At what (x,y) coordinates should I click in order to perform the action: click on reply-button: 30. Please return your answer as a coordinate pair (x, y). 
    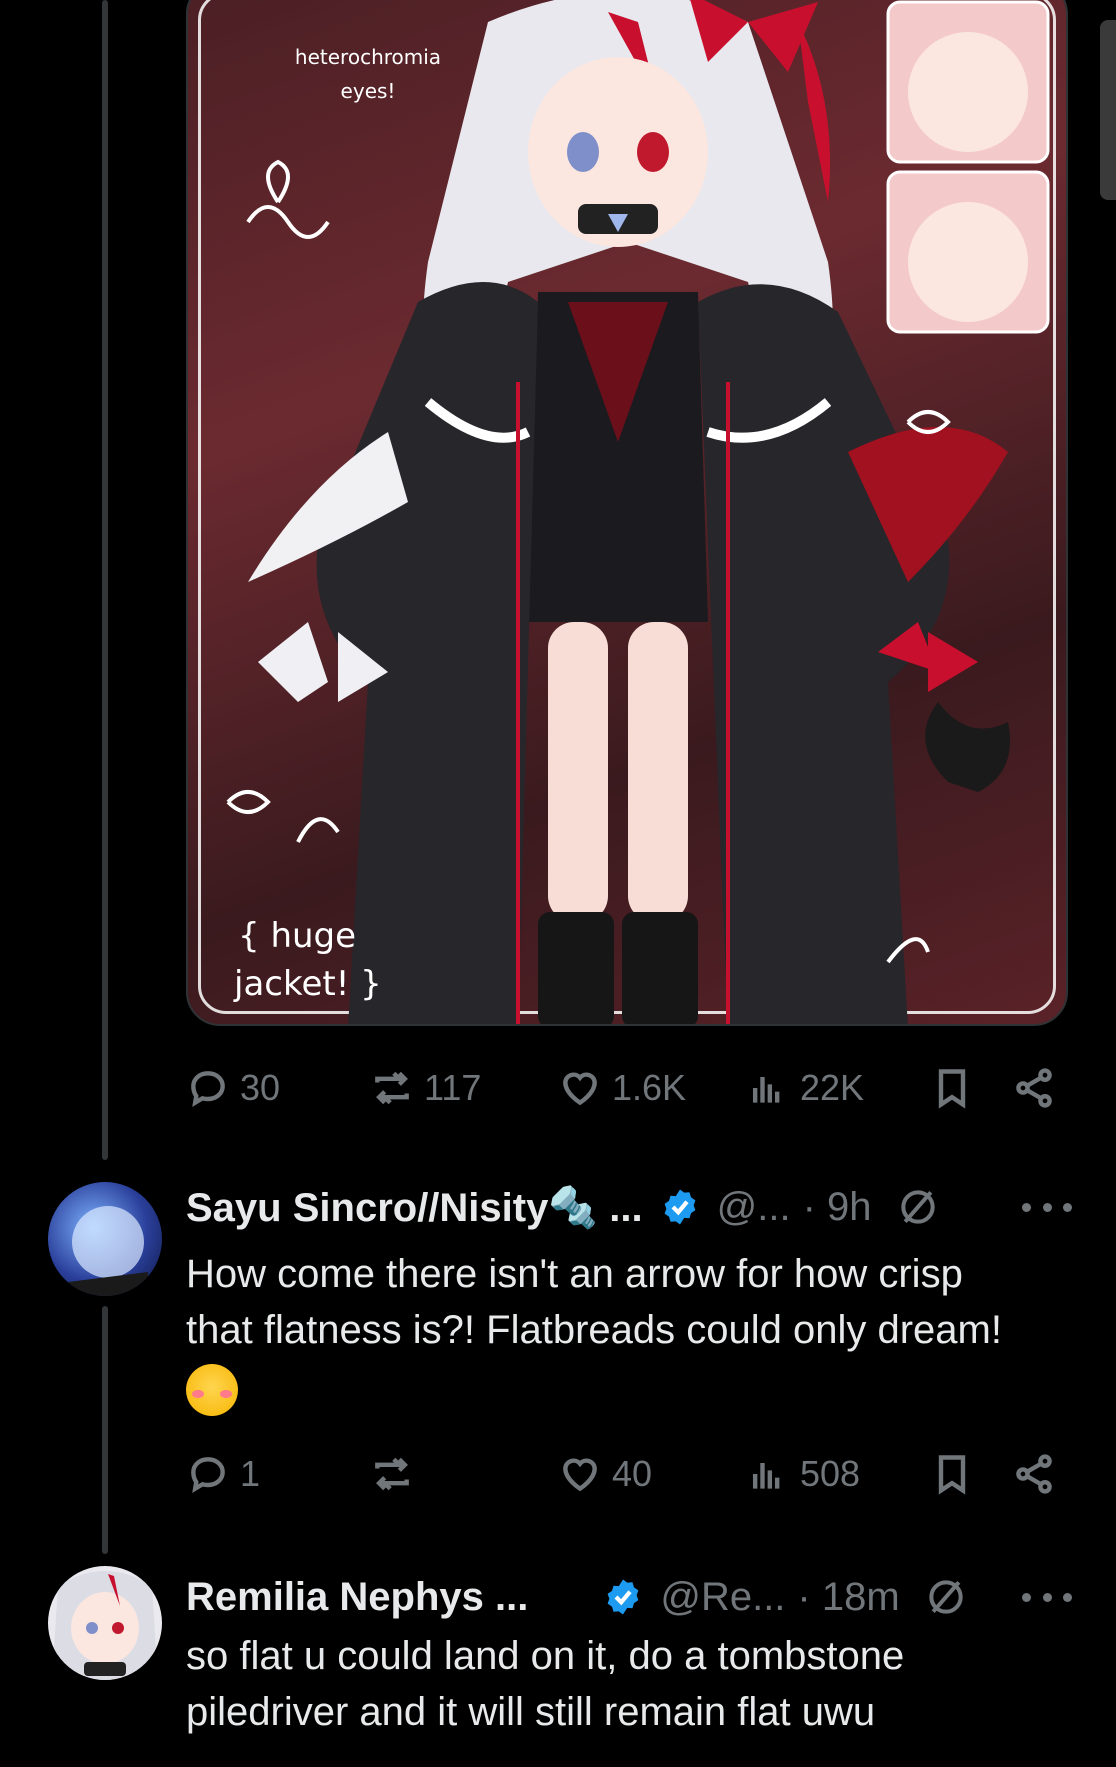
    Looking at the image, I should click on (233, 1088).